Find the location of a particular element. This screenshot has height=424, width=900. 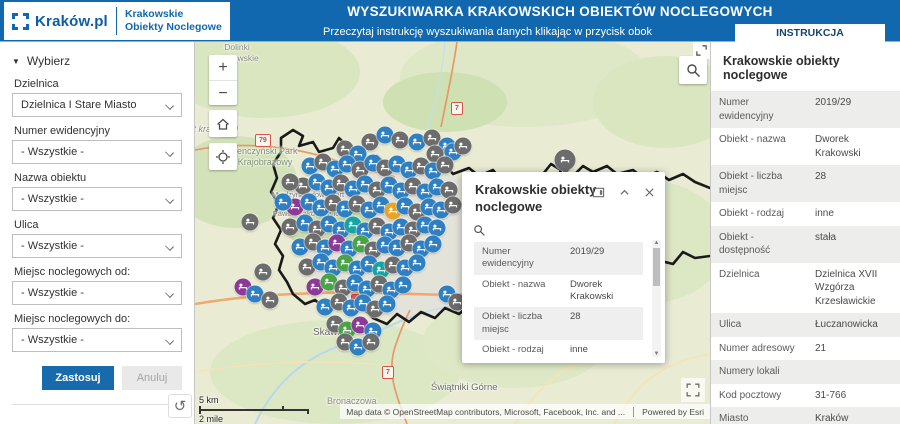

scale-km-label: 5 km is located at coordinates (209, 400).